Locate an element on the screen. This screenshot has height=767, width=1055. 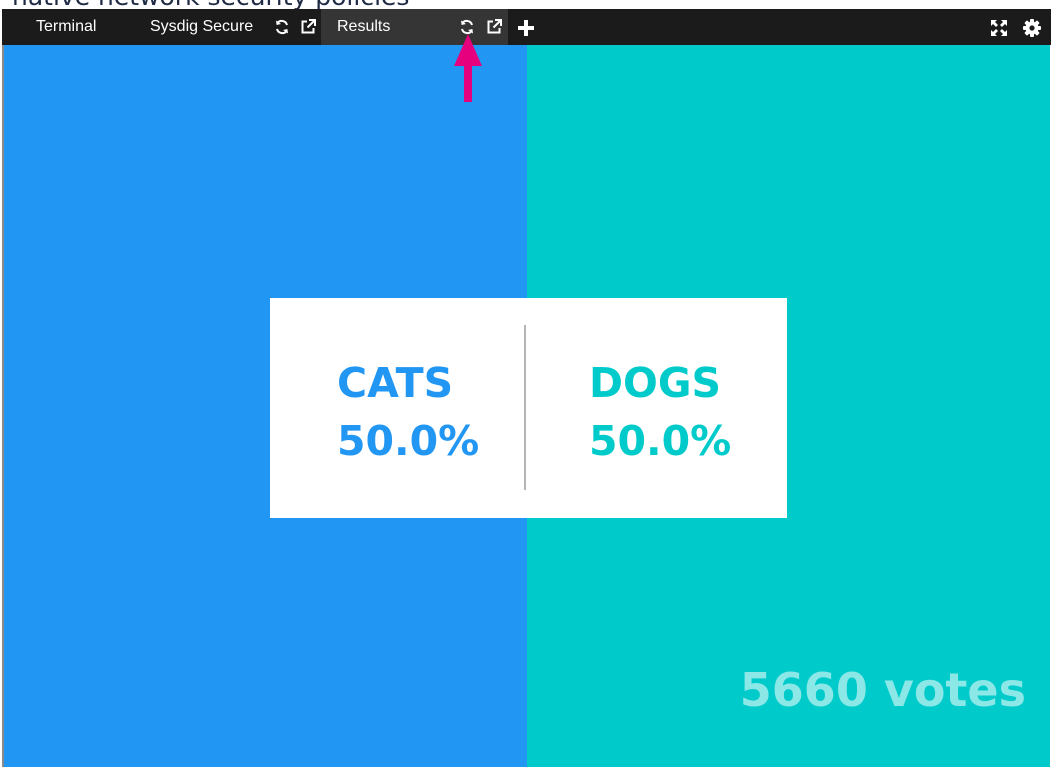
cats-percent: 50.0% is located at coordinates (408, 441).